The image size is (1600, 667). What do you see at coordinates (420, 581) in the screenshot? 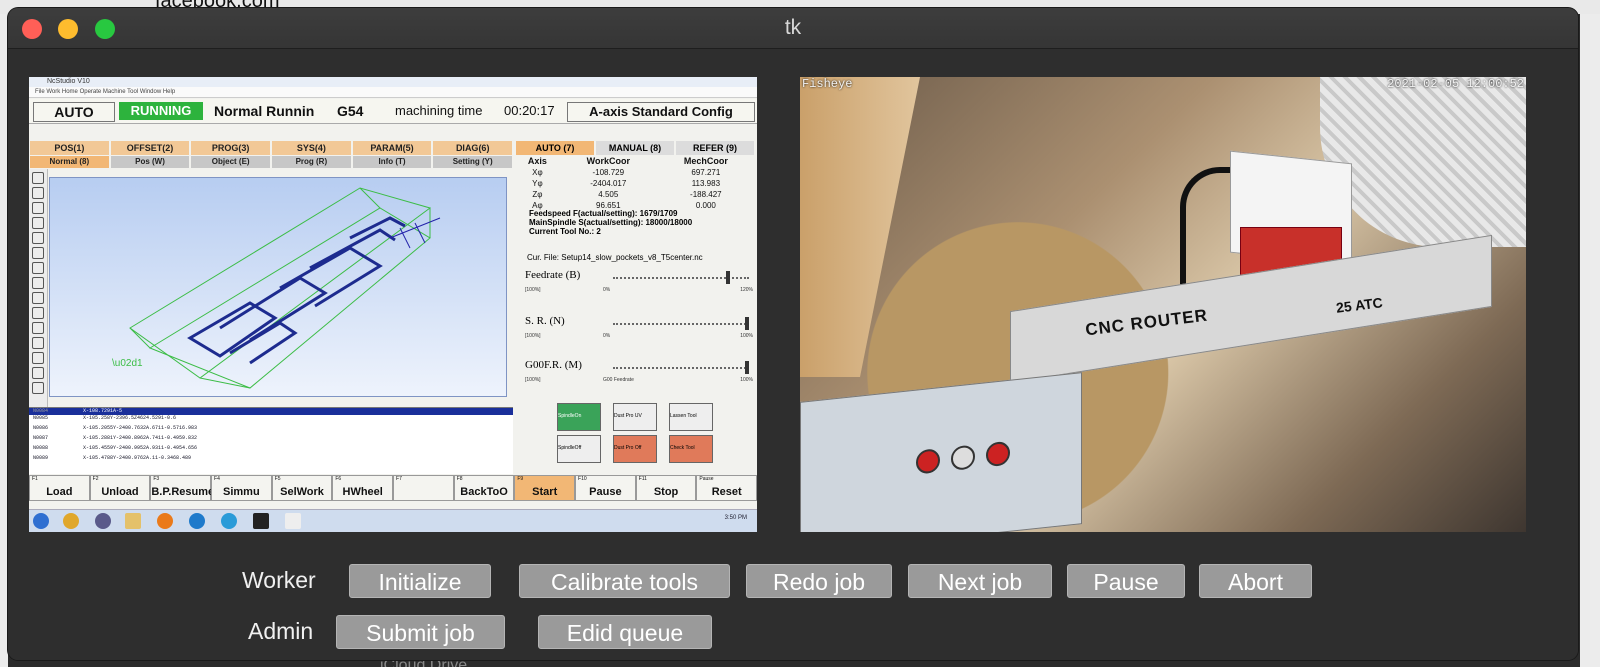
I see `initialize-button: Initialize` at bounding box center [420, 581].